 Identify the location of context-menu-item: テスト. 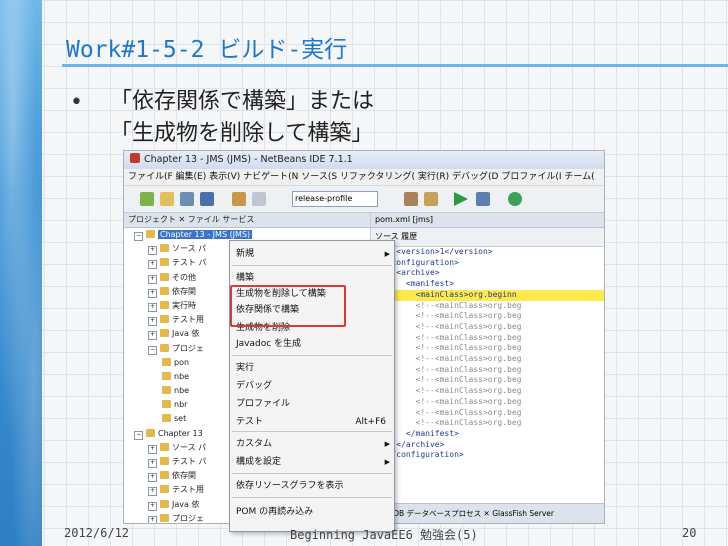
(249, 422).